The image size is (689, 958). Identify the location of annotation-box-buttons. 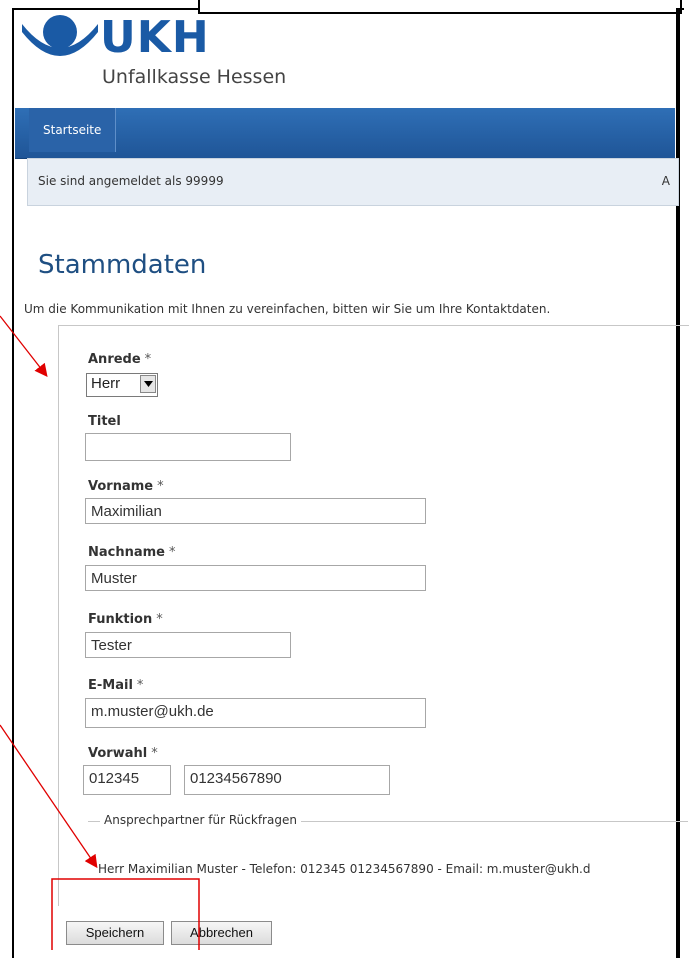
(125, 914).